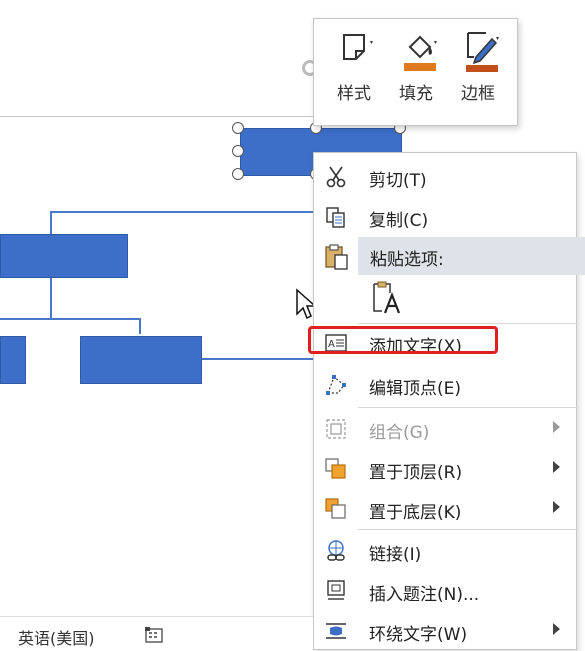 The width and height of the screenshot is (585, 651). I want to click on edit-points-label: 编辑顶点(E), so click(415, 389).